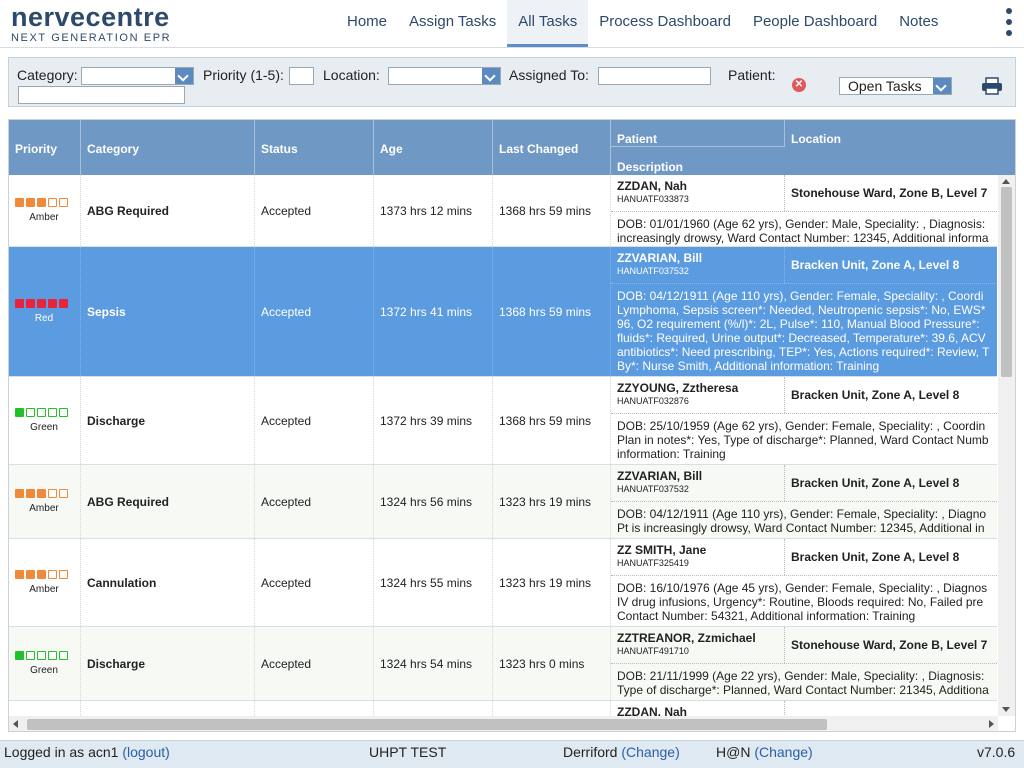  Describe the element at coordinates (548, 23) in the screenshot. I see `nav-all-tasks: All Tasks` at that location.